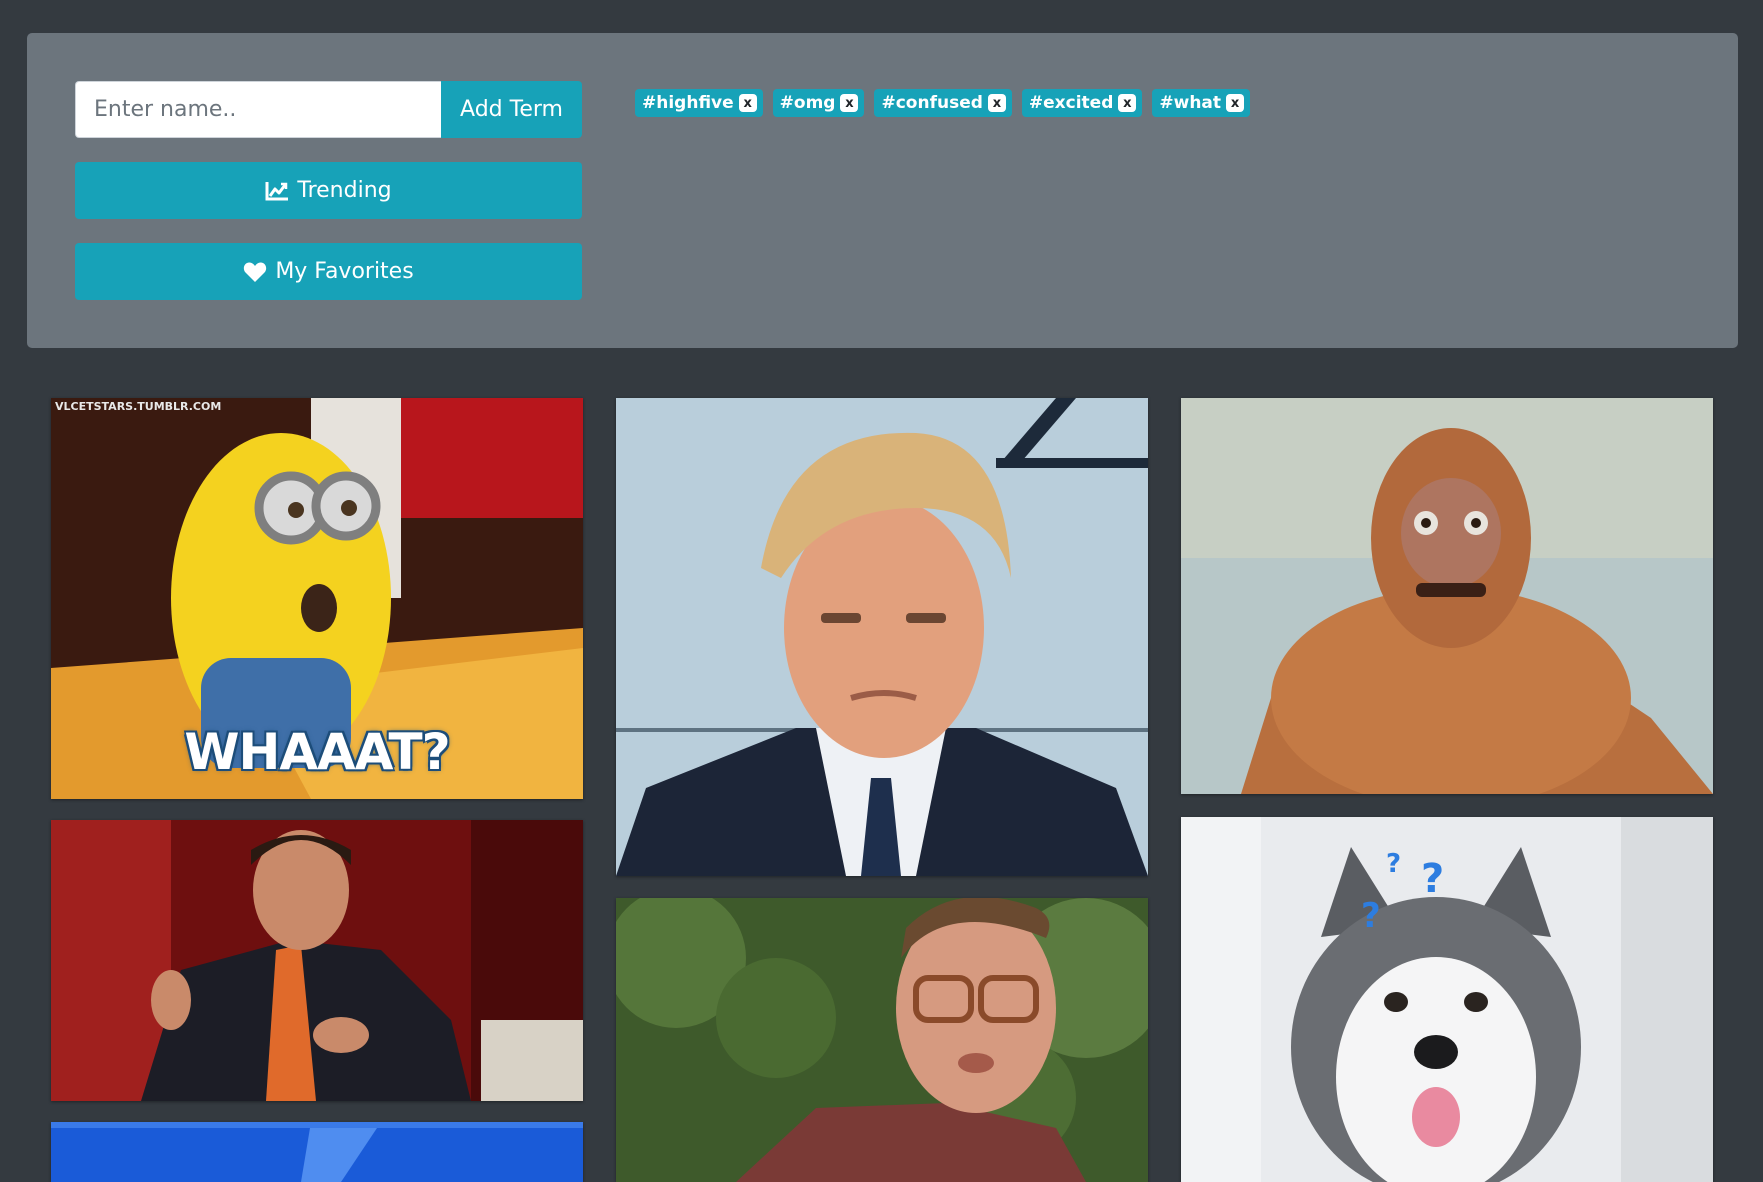  I want to click on tag-label: #highfive, so click(688, 103).